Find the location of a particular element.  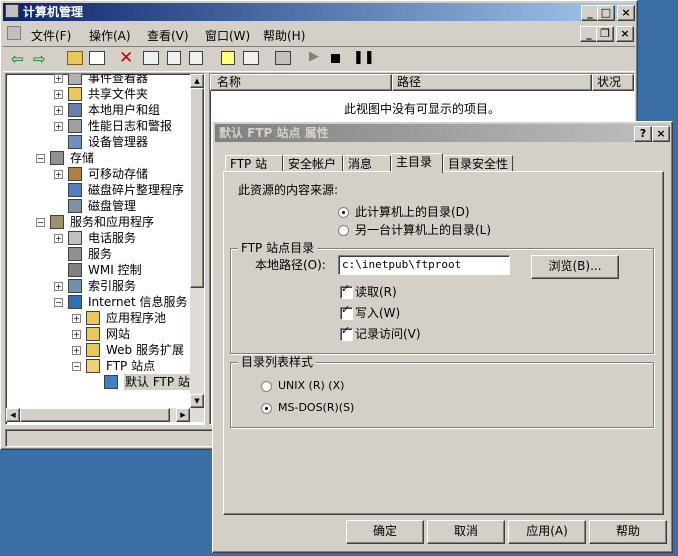

local-path-input: c:\inetpub\ftproot is located at coordinates (424, 265).